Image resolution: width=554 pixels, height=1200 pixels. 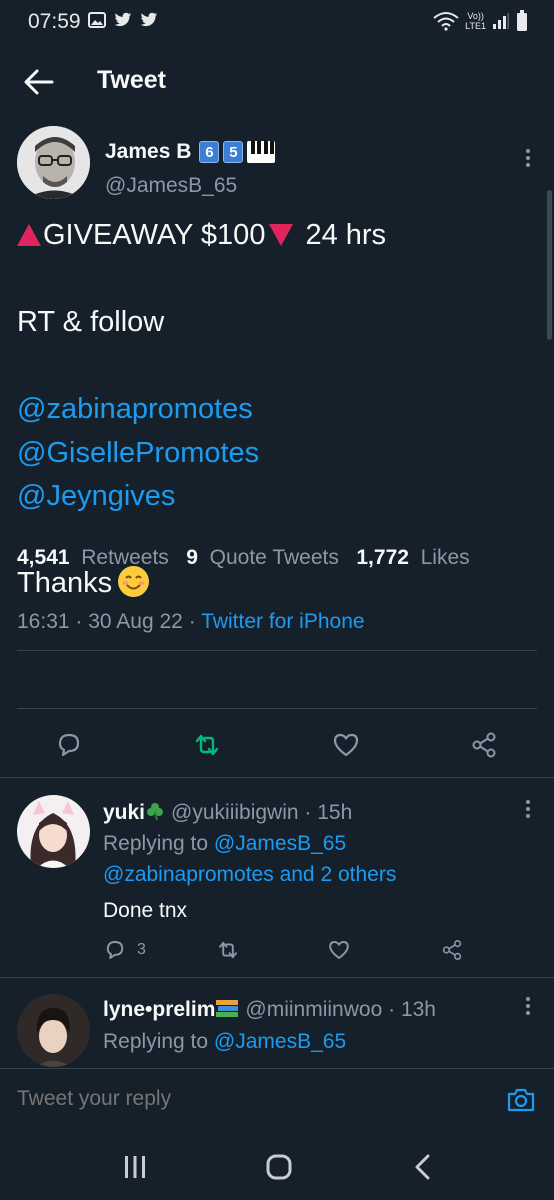 What do you see at coordinates (549, 265) in the screenshot?
I see `scrollbar` at bounding box center [549, 265].